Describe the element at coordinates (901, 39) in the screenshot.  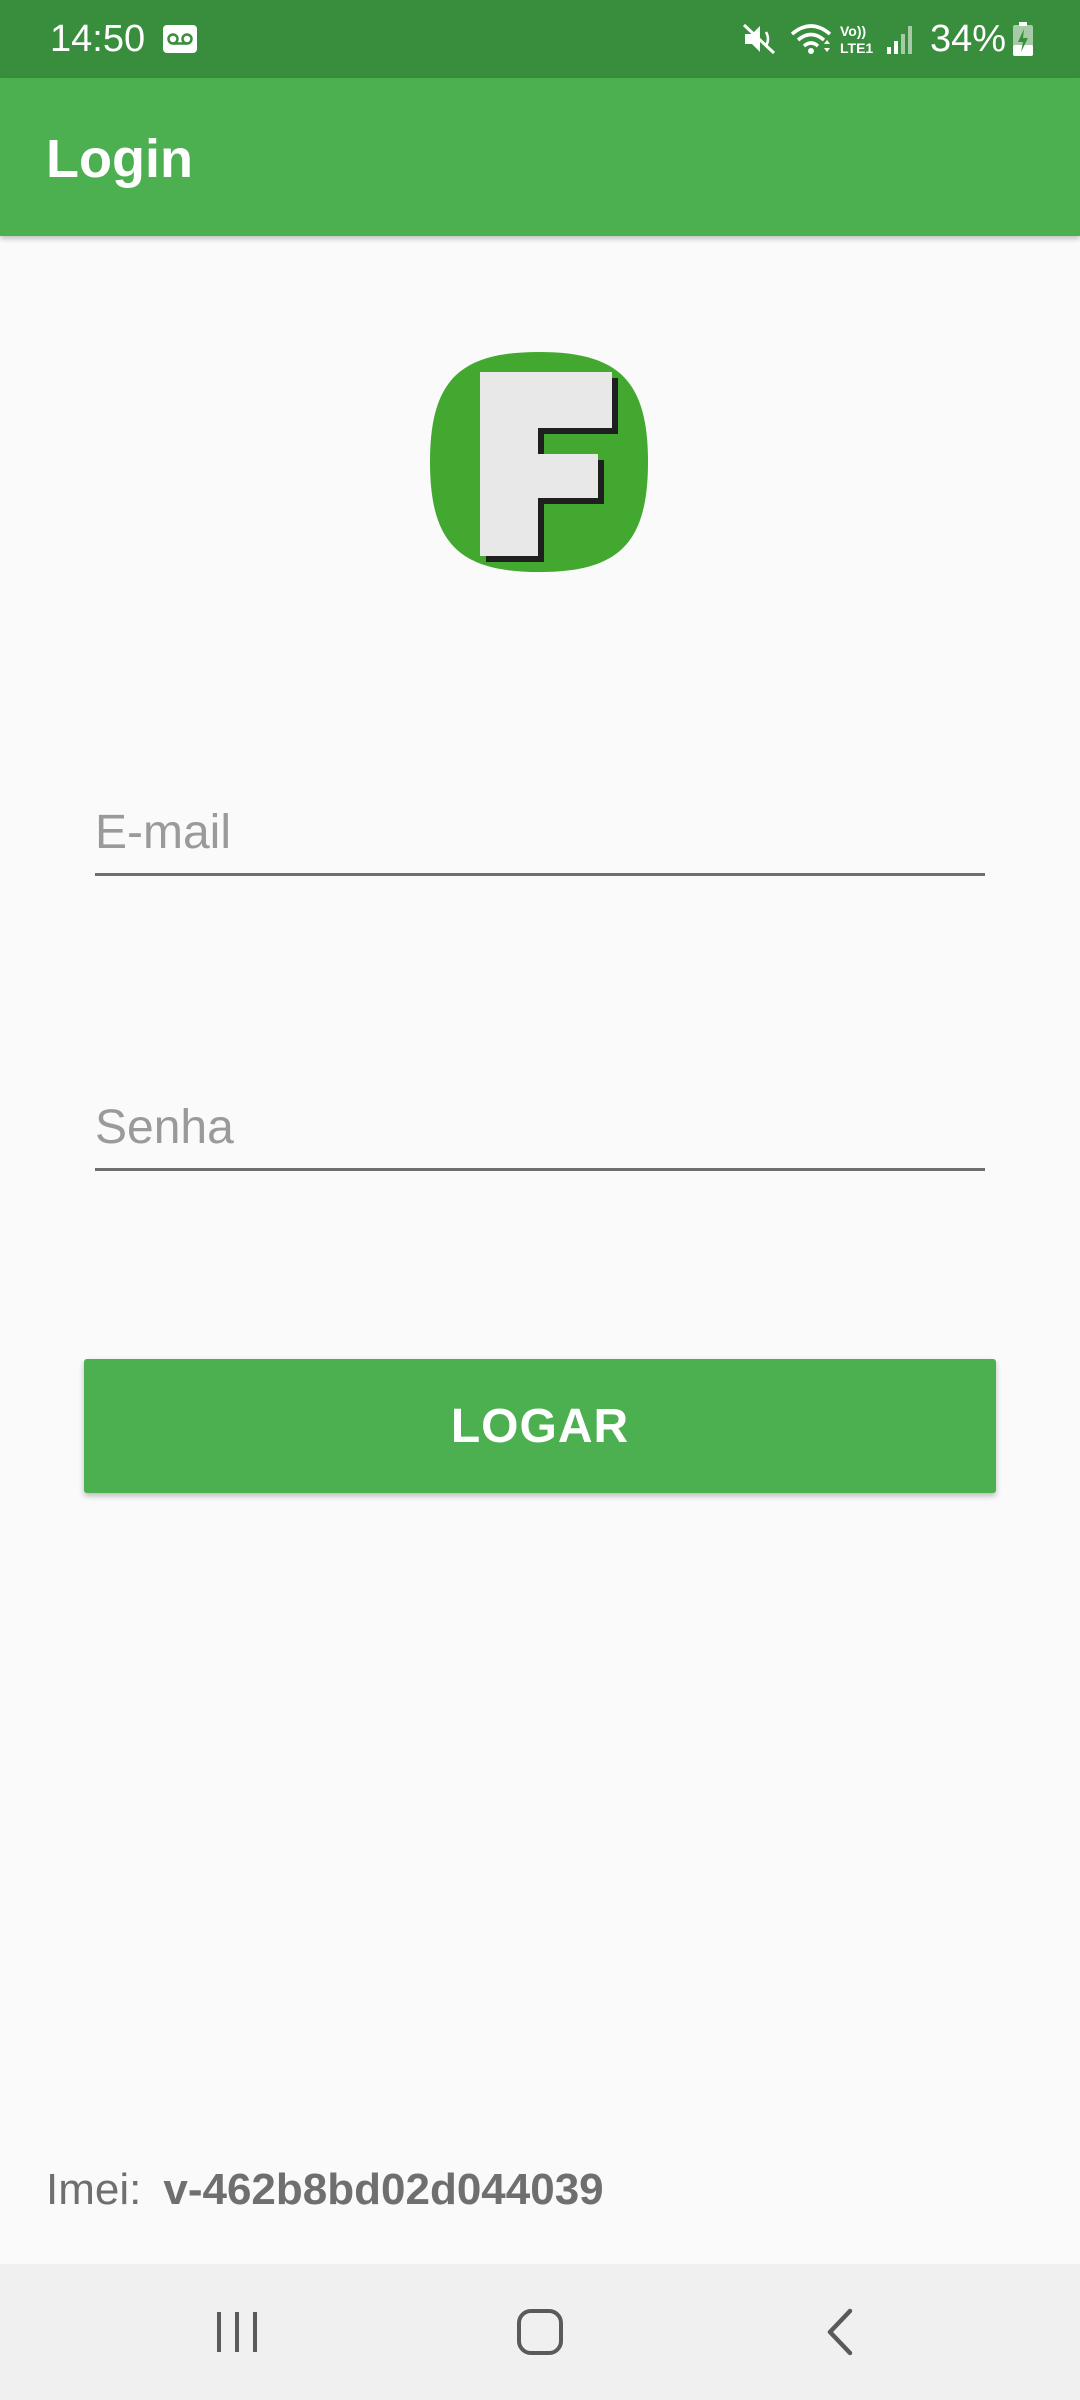
I see `signal-icon` at that location.